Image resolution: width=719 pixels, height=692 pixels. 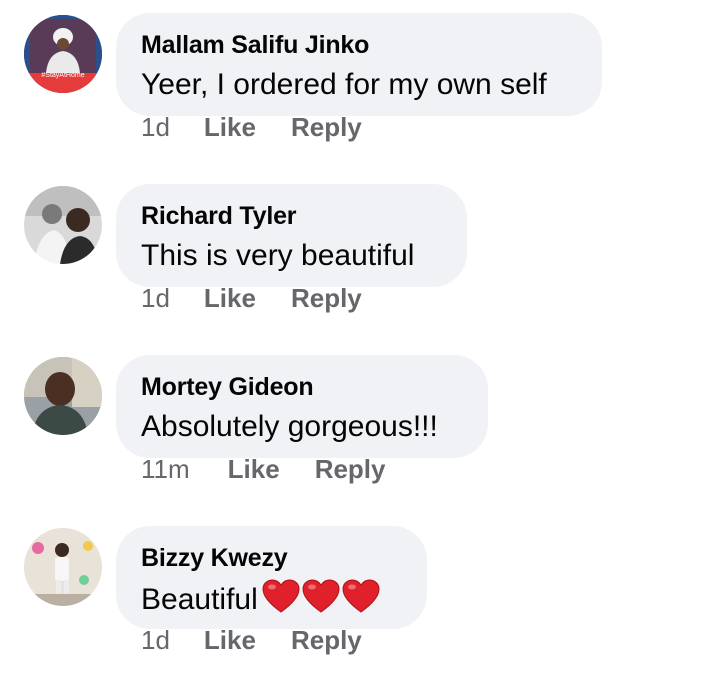 What do you see at coordinates (281, 469) in the screenshot?
I see `comment-actions: 11m Like Reply` at bounding box center [281, 469].